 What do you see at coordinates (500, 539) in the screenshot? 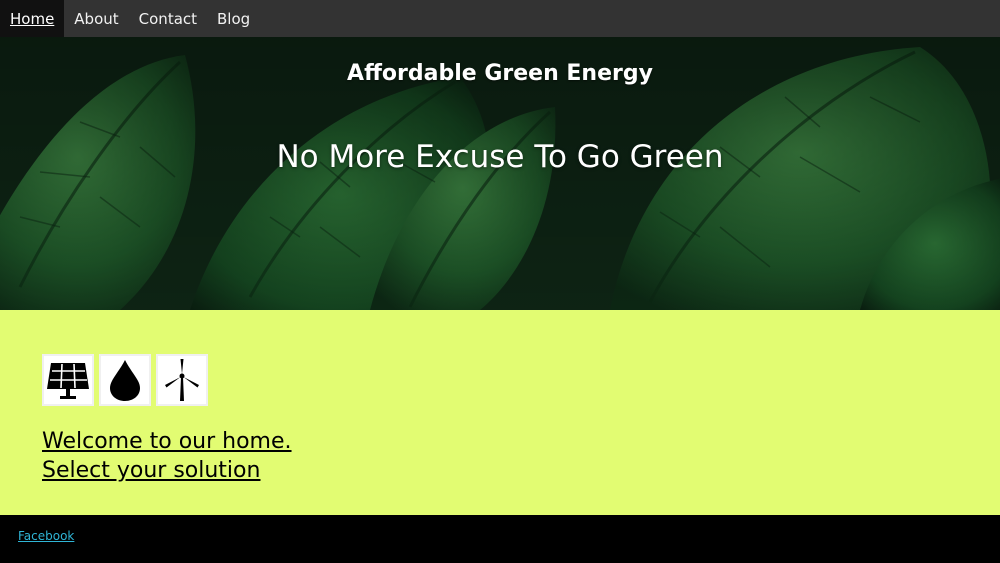
I see `footer: Facebook` at bounding box center [500, 539].